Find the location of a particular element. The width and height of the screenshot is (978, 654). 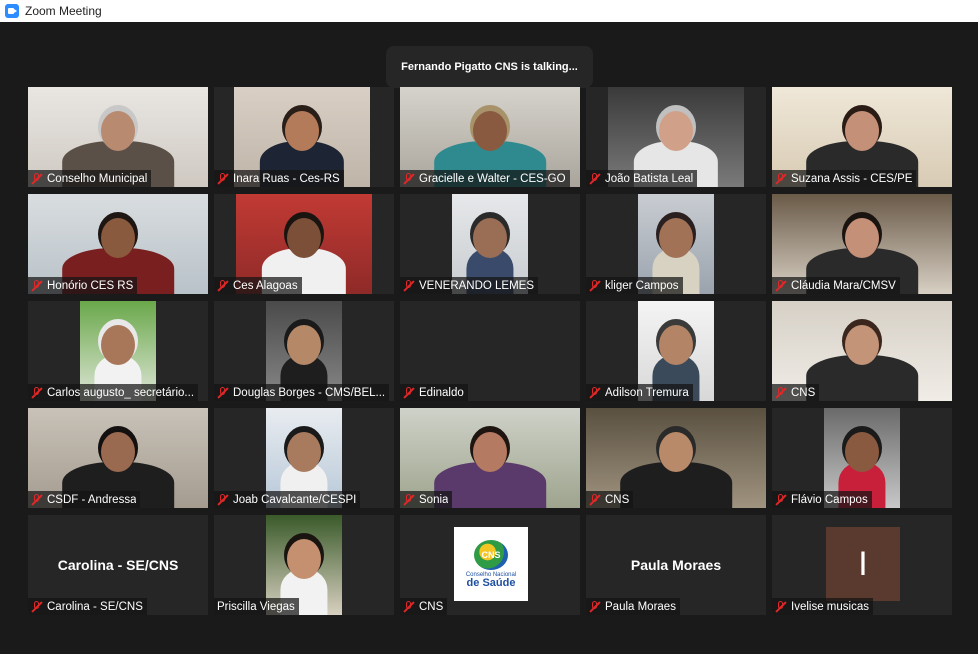

participant-nametag: Edinaldo is located at coordinates (434, 392).